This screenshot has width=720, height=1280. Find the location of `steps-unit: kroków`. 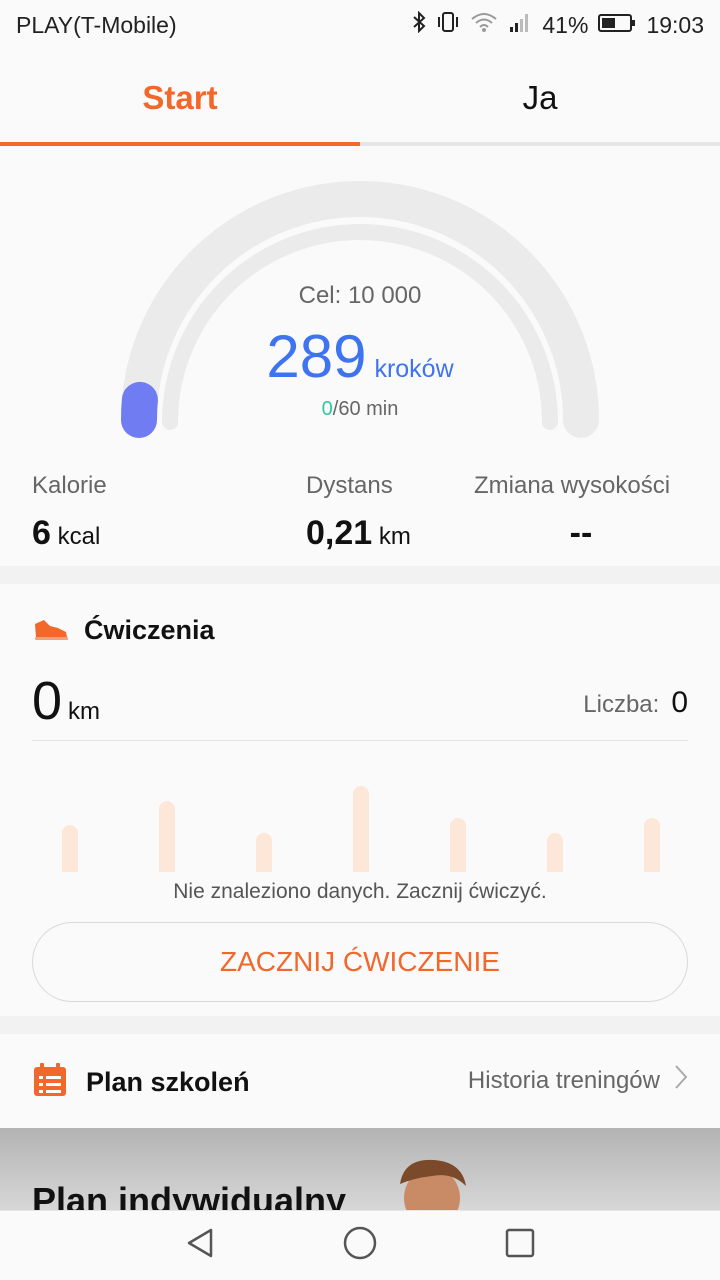

steps-unit: kroków is located at coordinates (414, 369).